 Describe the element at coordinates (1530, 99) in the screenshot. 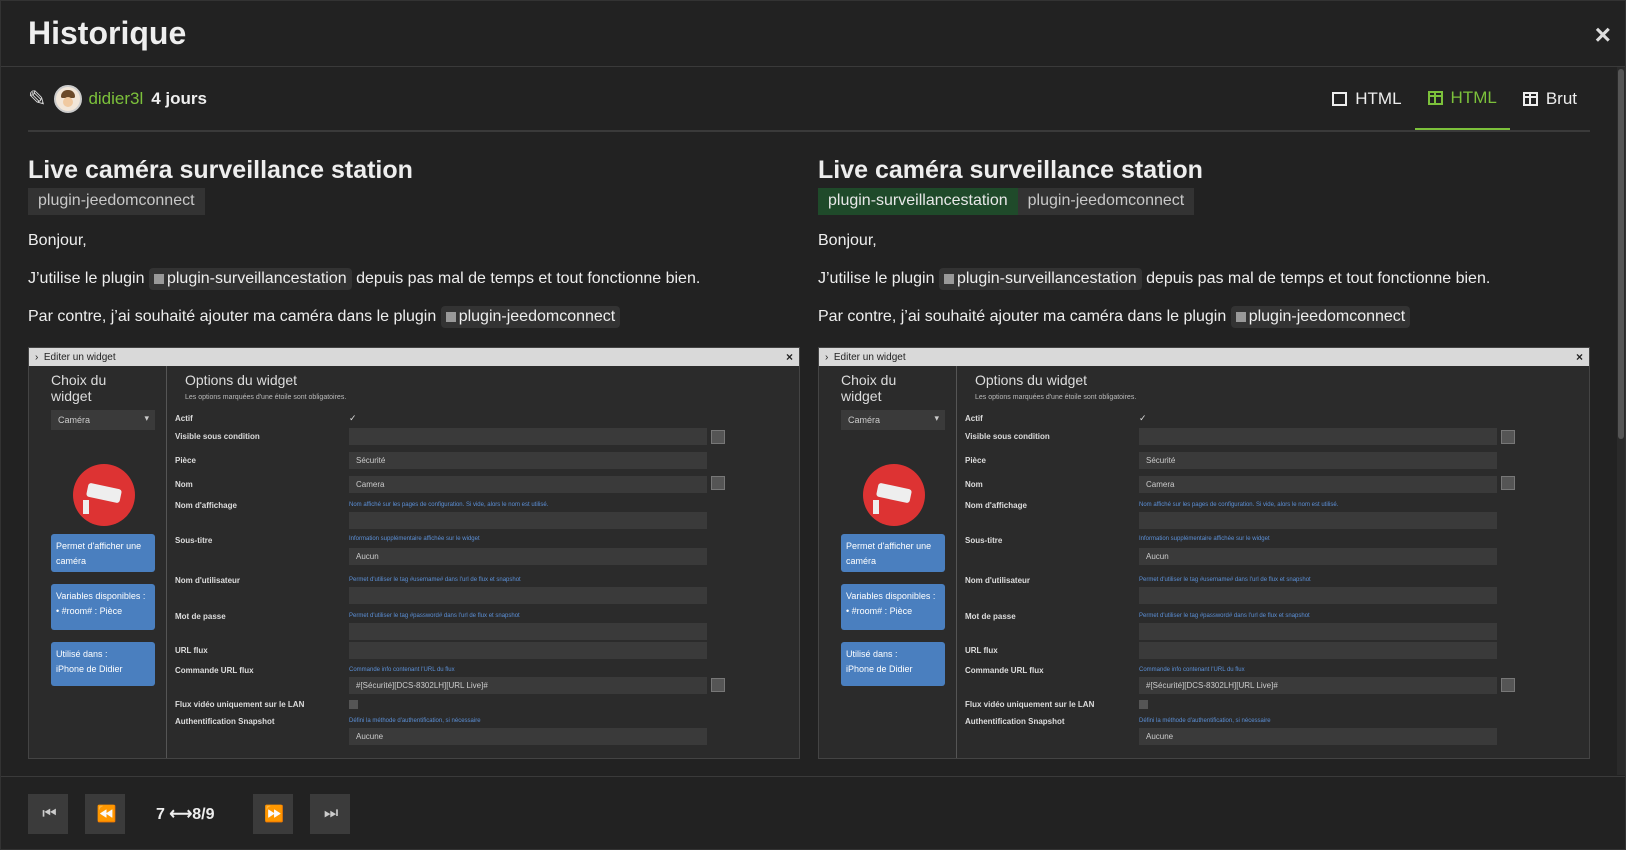

I see `split-columns-icon` at that location.